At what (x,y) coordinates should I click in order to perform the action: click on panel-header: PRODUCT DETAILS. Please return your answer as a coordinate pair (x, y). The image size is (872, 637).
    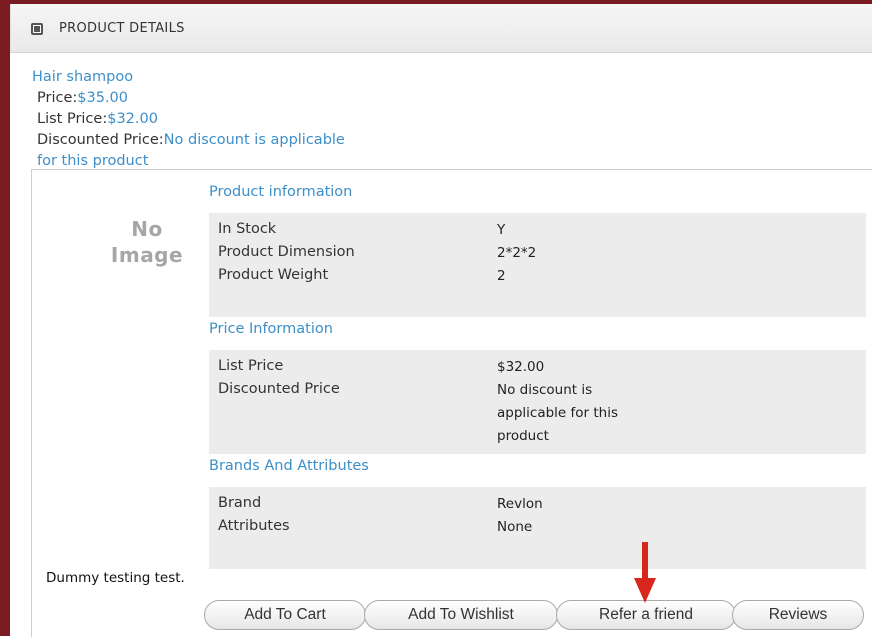
    Looking at the image, I should click on (441, 28).